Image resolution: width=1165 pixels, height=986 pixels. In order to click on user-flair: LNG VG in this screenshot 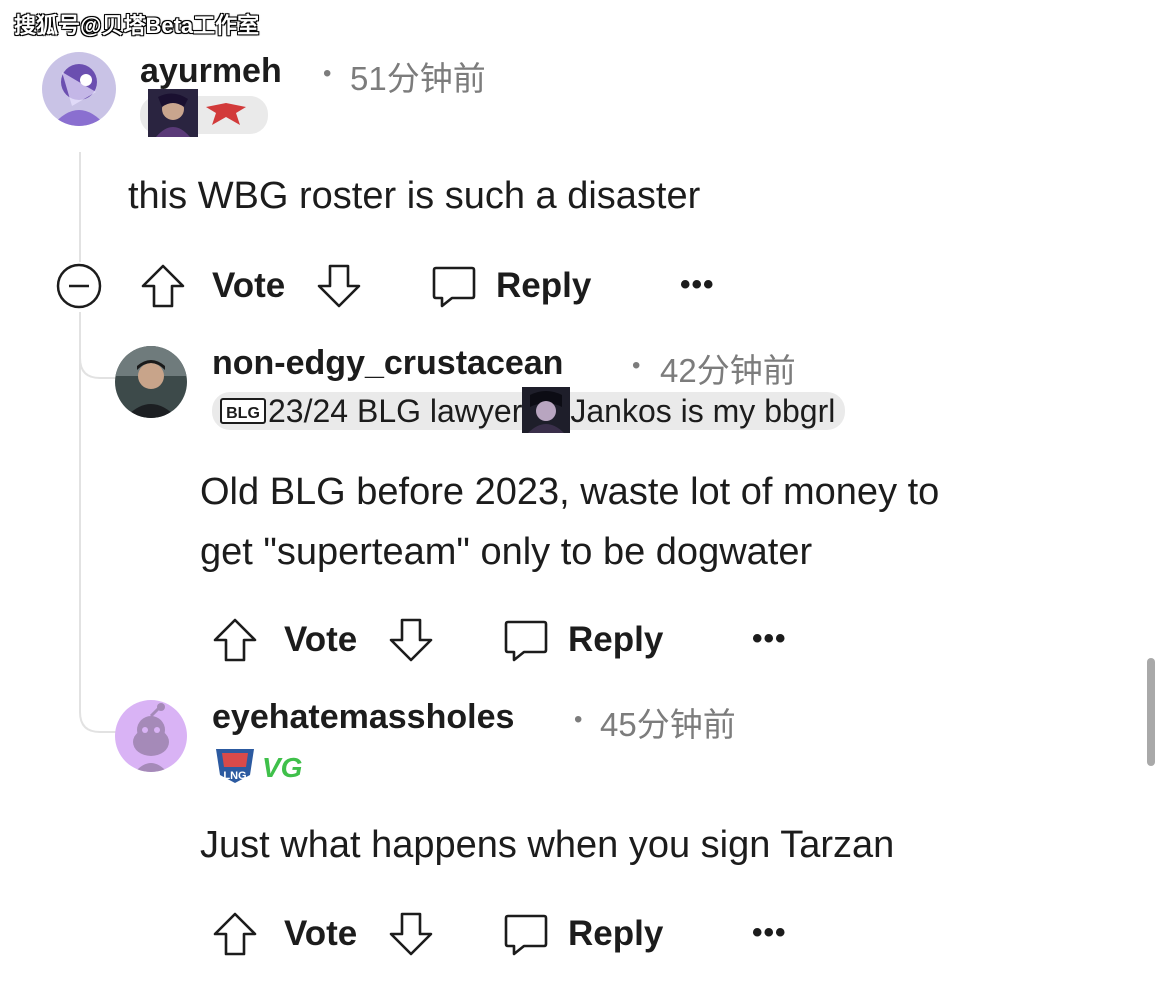, I will do `click(262, 765)`.